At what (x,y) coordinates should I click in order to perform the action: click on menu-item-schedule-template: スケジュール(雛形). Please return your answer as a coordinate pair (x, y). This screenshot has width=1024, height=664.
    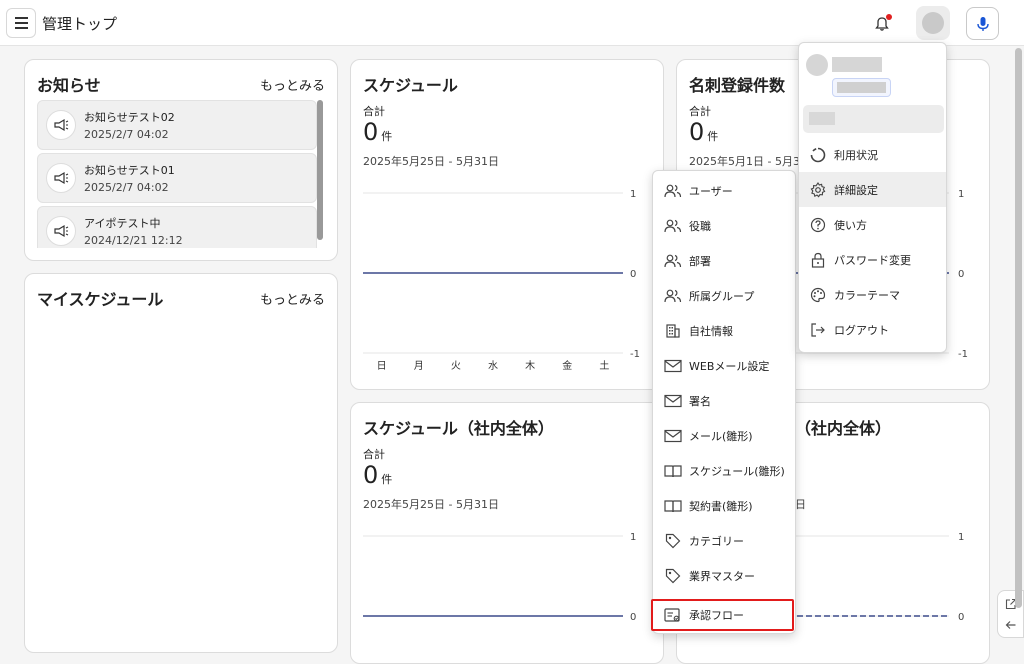
    Looking at the image, I should click on (724, 470).